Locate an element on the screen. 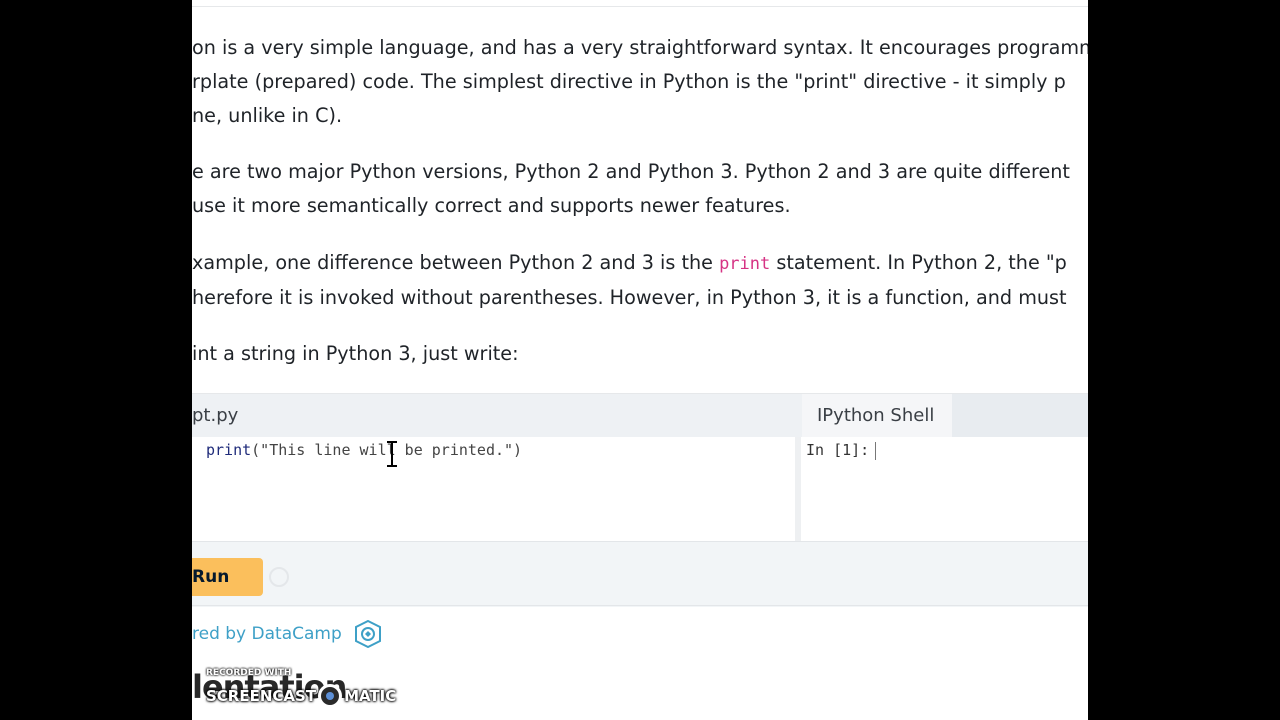 The height and width of the screenshot is (720, 1280). paragraph-instruction: int a string in Python 3, just write: is located at coordinates (640, 354).